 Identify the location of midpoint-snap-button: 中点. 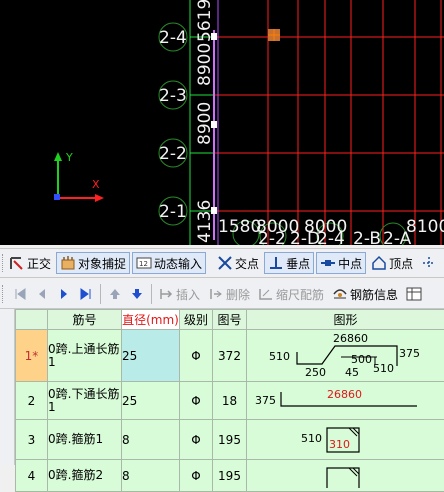
(341, 263).